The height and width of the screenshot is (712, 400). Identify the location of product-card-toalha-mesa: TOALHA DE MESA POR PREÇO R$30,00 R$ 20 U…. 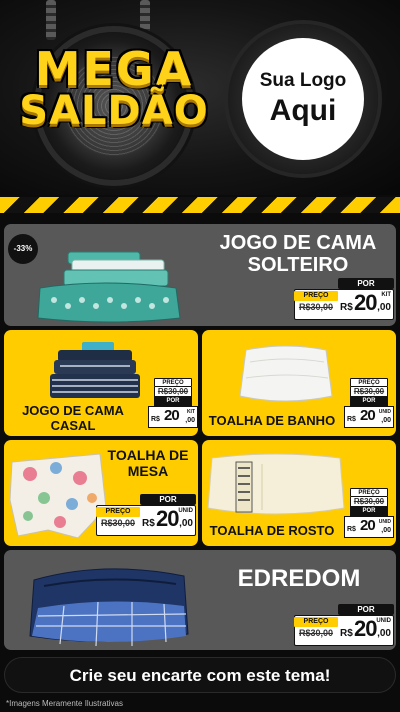
(101, 493).